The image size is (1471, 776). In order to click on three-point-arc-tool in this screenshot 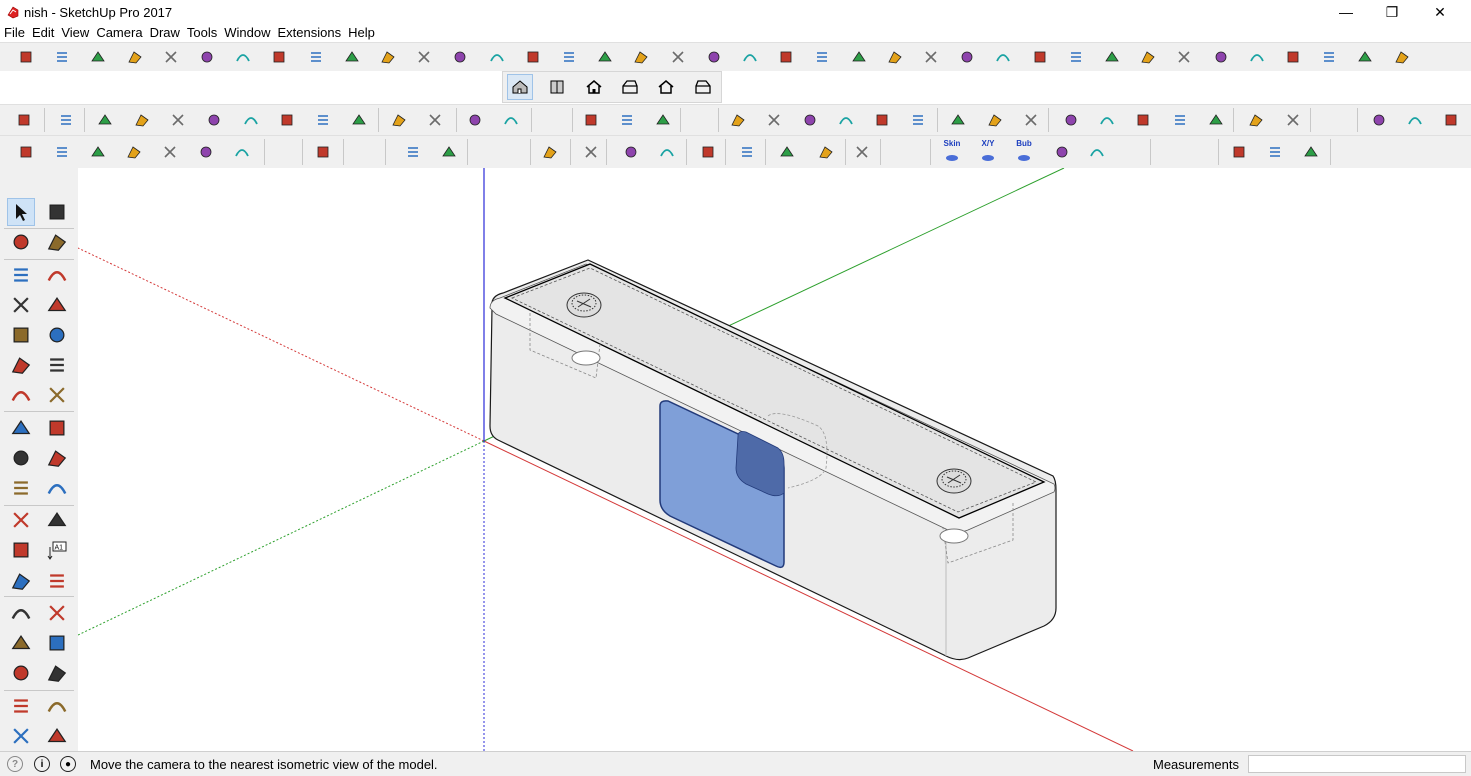, I will do `click(57, 395)`.